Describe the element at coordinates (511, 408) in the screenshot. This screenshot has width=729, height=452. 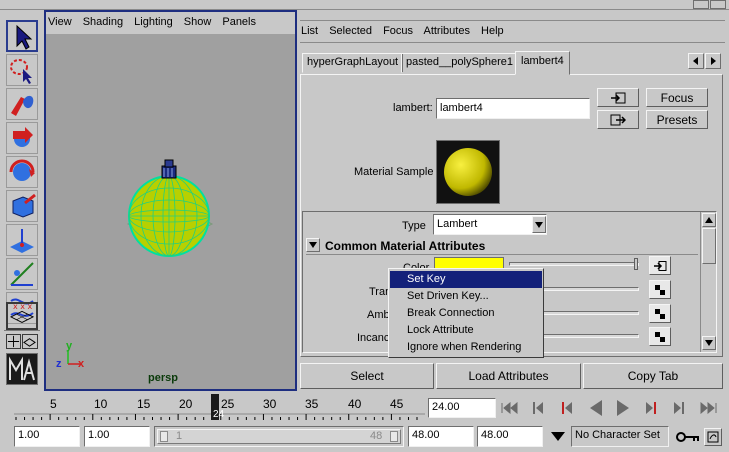
I see `go-to-start-button` at that location.